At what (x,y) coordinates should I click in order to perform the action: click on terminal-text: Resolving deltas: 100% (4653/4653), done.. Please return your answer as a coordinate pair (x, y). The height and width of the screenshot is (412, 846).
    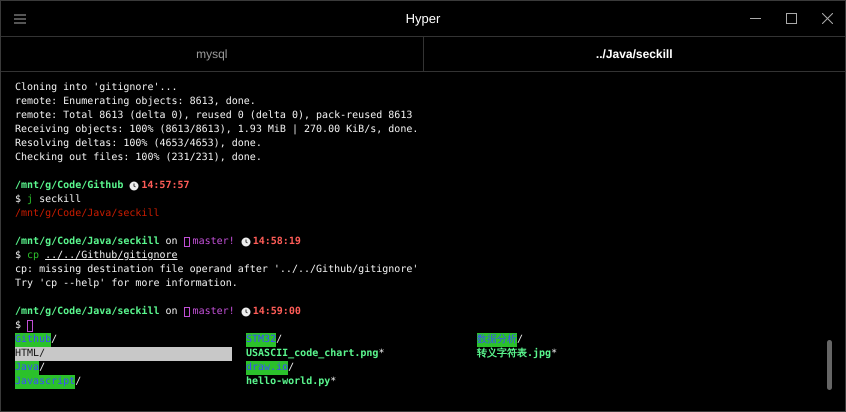
    Looking at the image, I should click on (138, 144).